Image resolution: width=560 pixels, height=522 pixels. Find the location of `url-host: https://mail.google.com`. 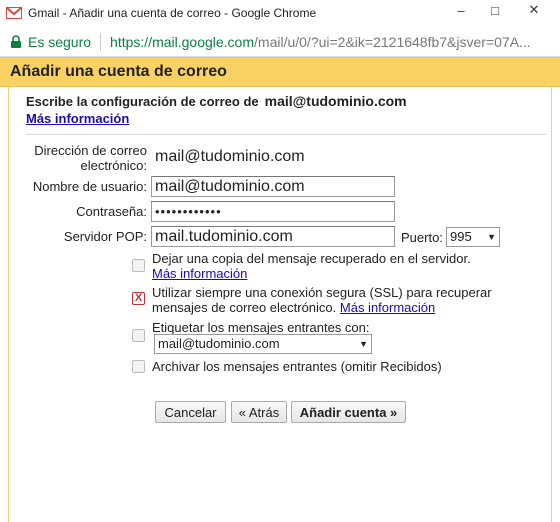

url-host: https://mail.google.com is located at coordinates (182, 41).